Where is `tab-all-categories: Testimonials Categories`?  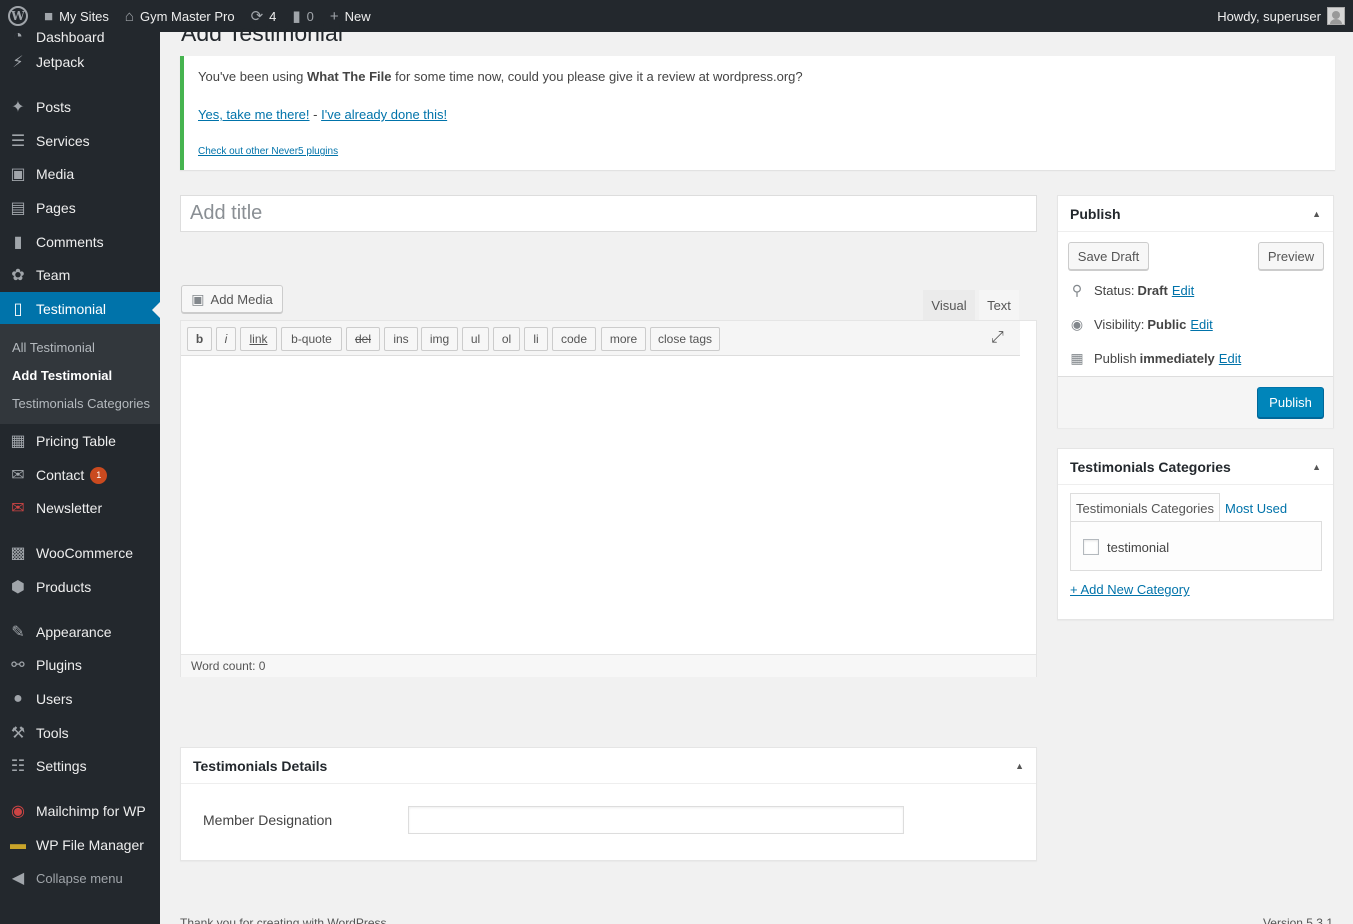
tab-all-categories: Testimonials Categories is located at coordinates (1145, 508).